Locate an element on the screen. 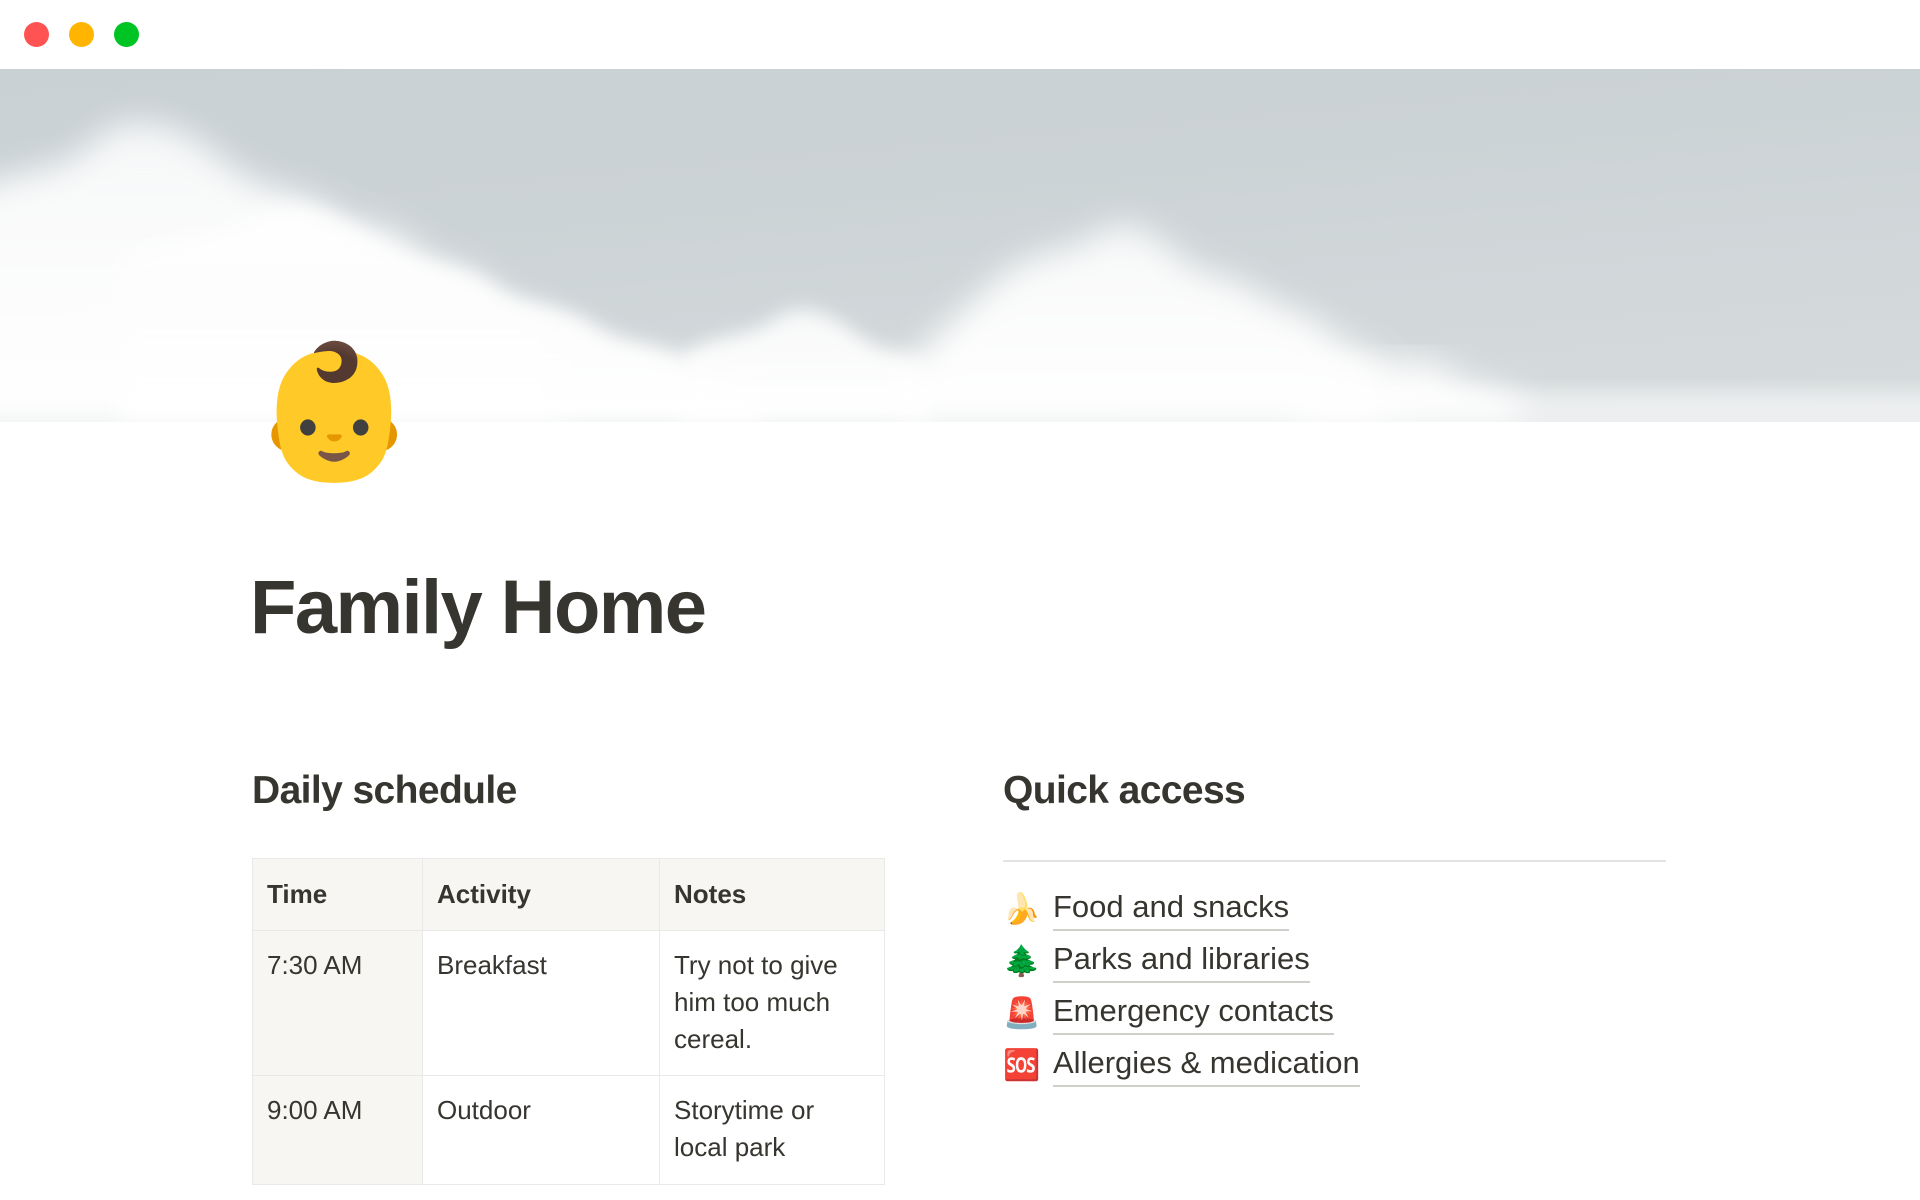 The width and height of the screenshot is (1920, 1200). traffic-light-controls is located at coordinates (81, 34).